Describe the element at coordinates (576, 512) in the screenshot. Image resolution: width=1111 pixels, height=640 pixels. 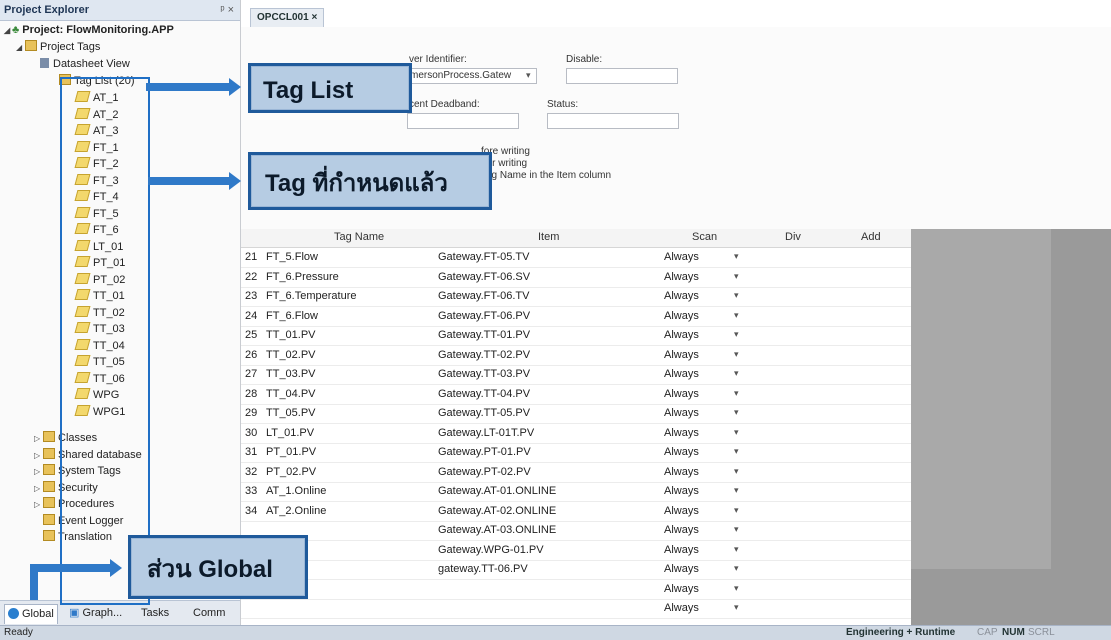
I see `table-row: 34 AT_2.Online Gateway.AT-02.ONLINE Always ▾` at that location.